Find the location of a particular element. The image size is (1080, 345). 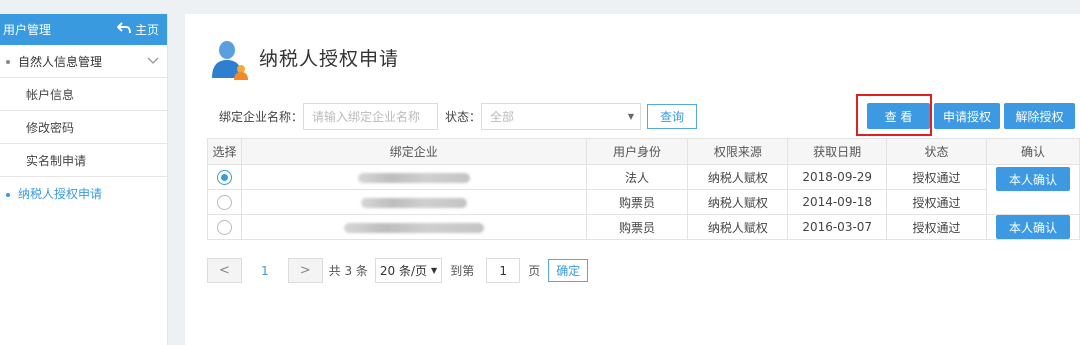

identity-cell: 法人 is located at coordinates (637, 177).